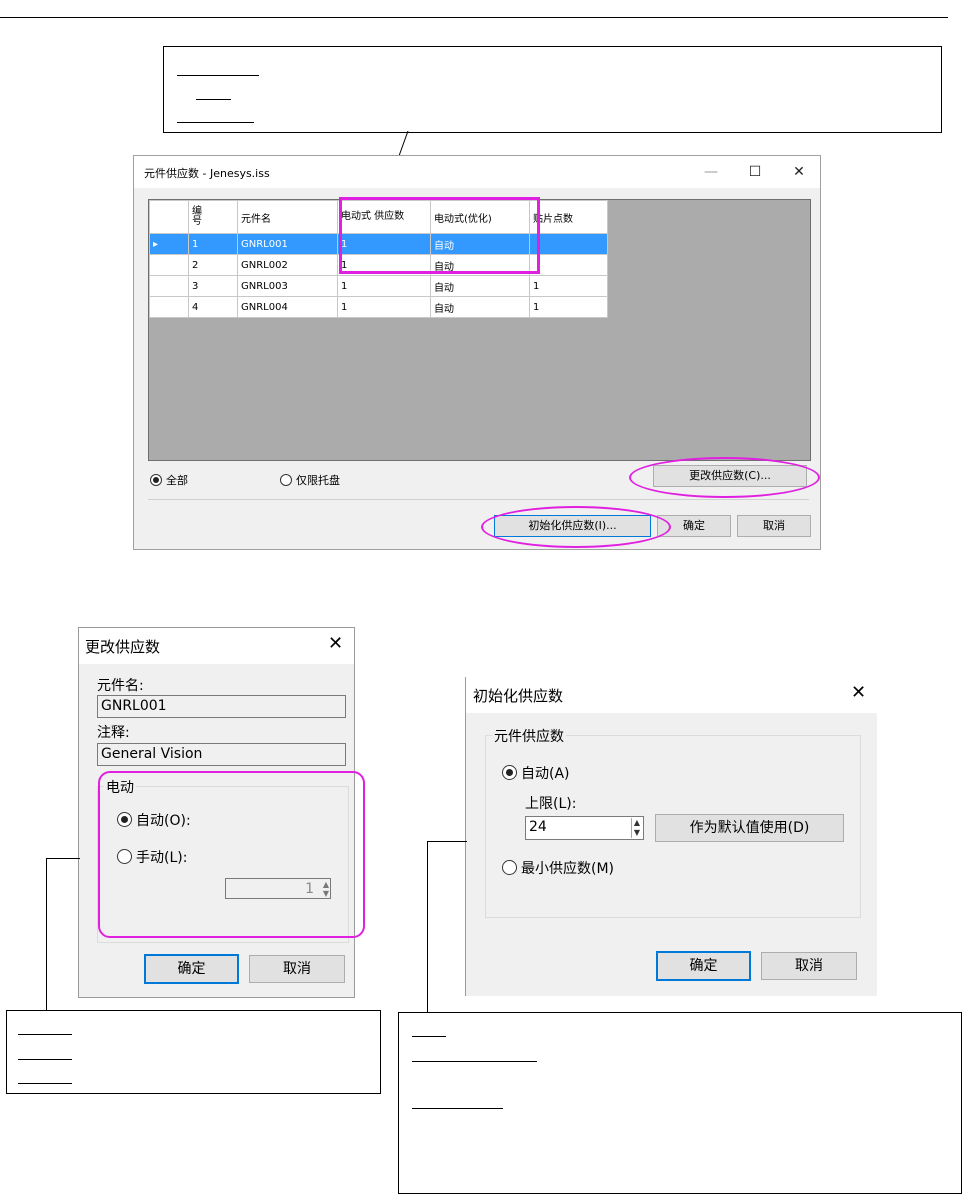  Describe the element at coordinates (671, 695) in the screenshot. I see `init-dialog-titlebar: 初始化供应数 ✕` at that location.